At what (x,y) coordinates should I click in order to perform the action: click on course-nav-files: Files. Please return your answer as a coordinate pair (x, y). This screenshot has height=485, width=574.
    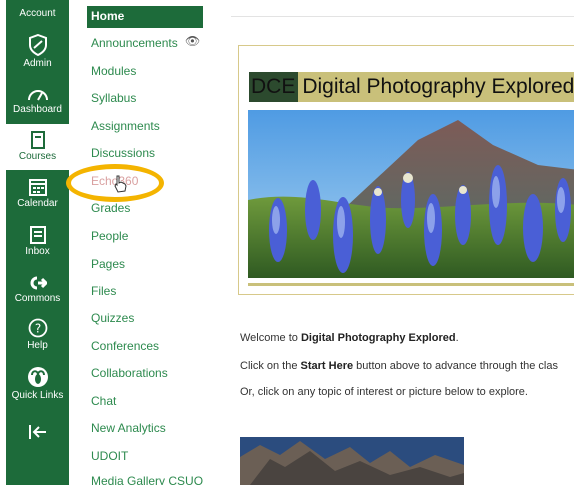
    Looking at the image, I should click on (103, 291).